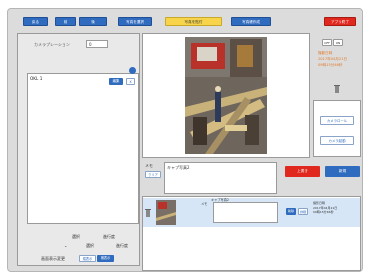 The width and height of the screenshot is (369, 280). I want to click on bottom-row1-b: 進行度, so click(109, 236).